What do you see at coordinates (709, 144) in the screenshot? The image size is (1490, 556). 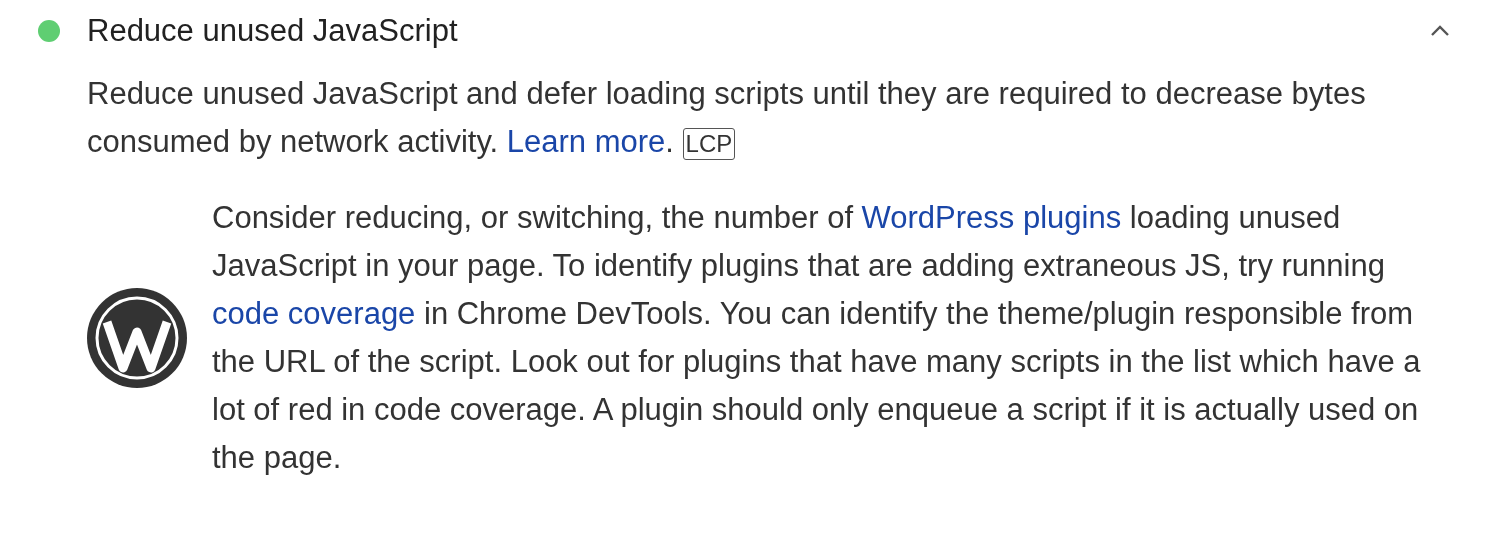 I see `metric-tag: LCP` at bounding box center [709, 144].